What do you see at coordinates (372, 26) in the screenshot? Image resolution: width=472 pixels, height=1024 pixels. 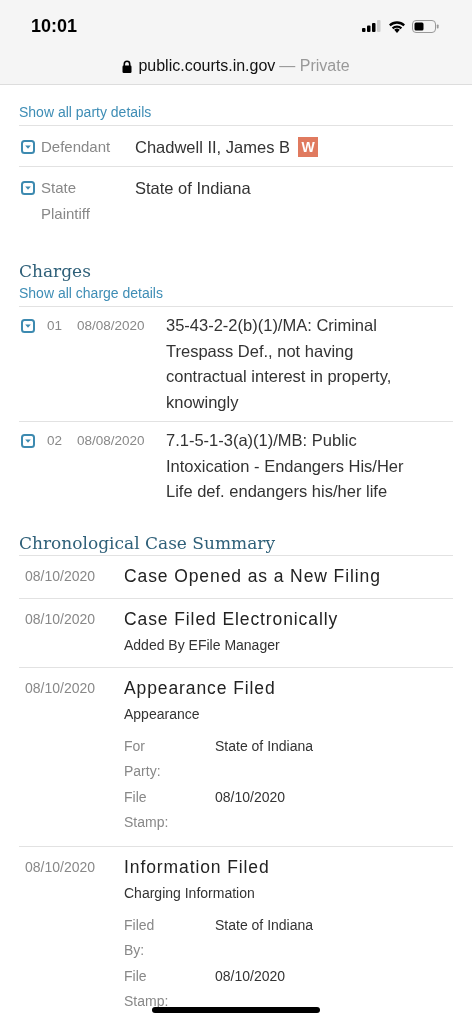 I see `signal-icon` at bounding box center [372, 26].